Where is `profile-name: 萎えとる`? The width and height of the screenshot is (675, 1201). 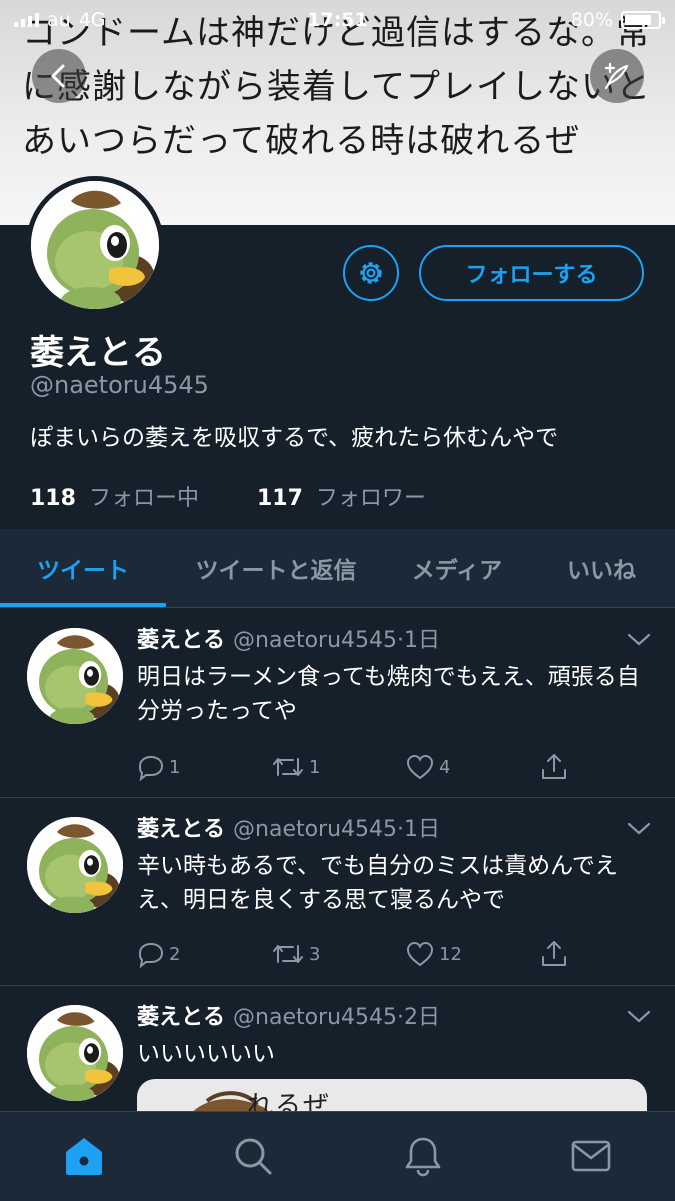 profile-name: 萎えとる is located at coordinates (98, 353).